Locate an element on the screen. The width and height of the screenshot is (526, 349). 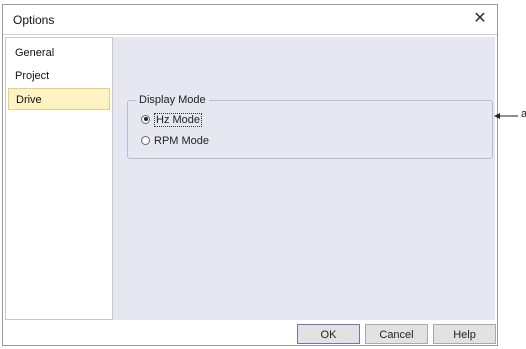
button-bar: OK Cancel Help is located at coordinates (250, 334).